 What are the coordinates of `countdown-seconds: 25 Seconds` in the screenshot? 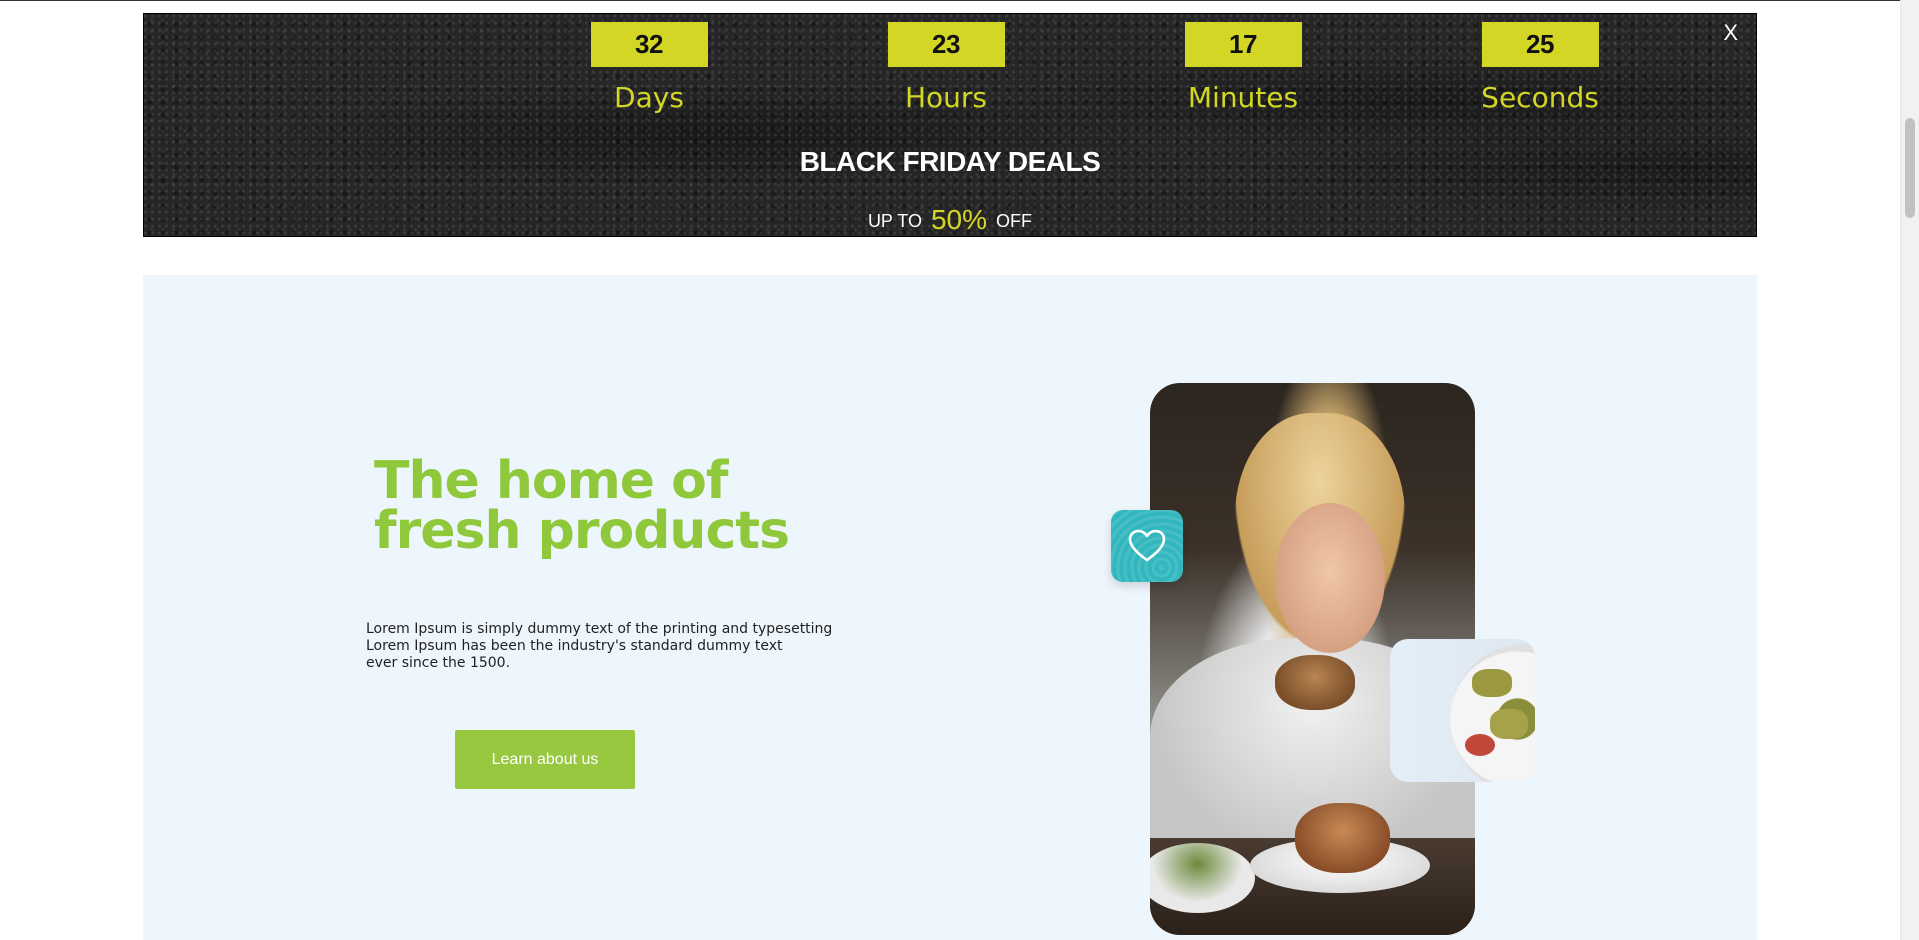 It's located at (1540, 68).